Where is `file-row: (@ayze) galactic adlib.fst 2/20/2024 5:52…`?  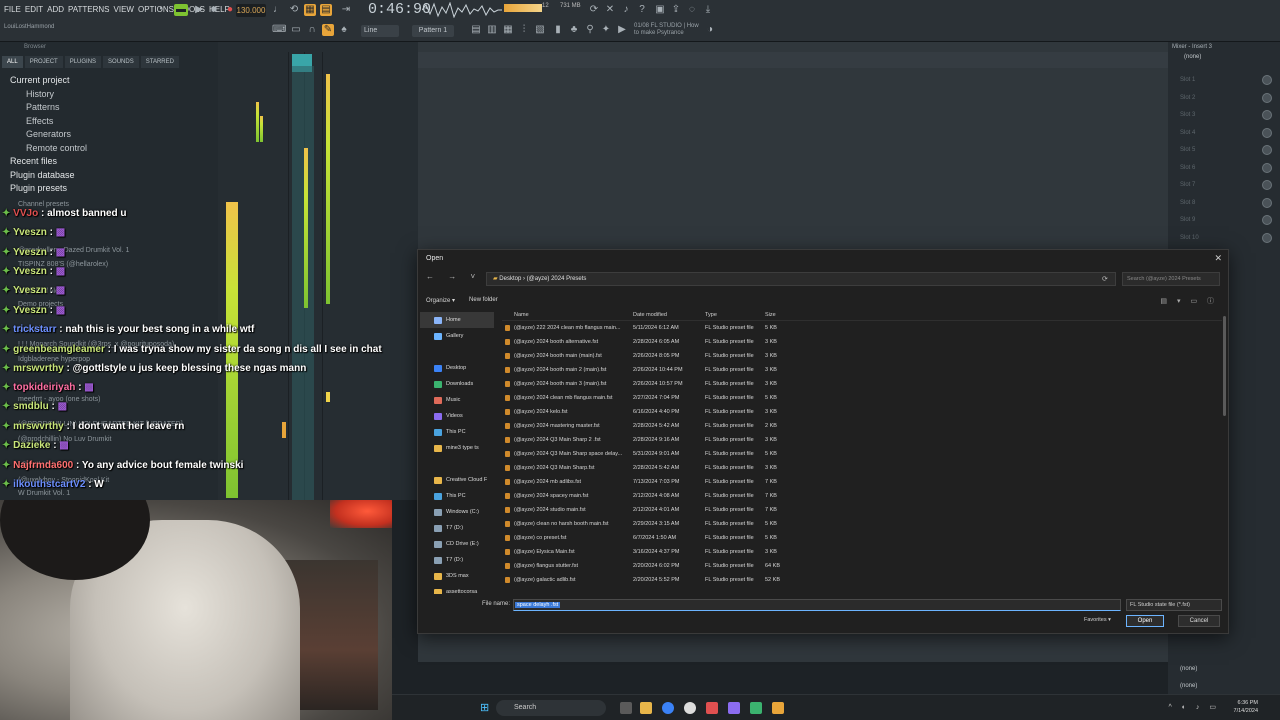
file-row: (@ayze) galactic adlib.fst 2/20/2024 5:52… is located at coordinates (862, 580).